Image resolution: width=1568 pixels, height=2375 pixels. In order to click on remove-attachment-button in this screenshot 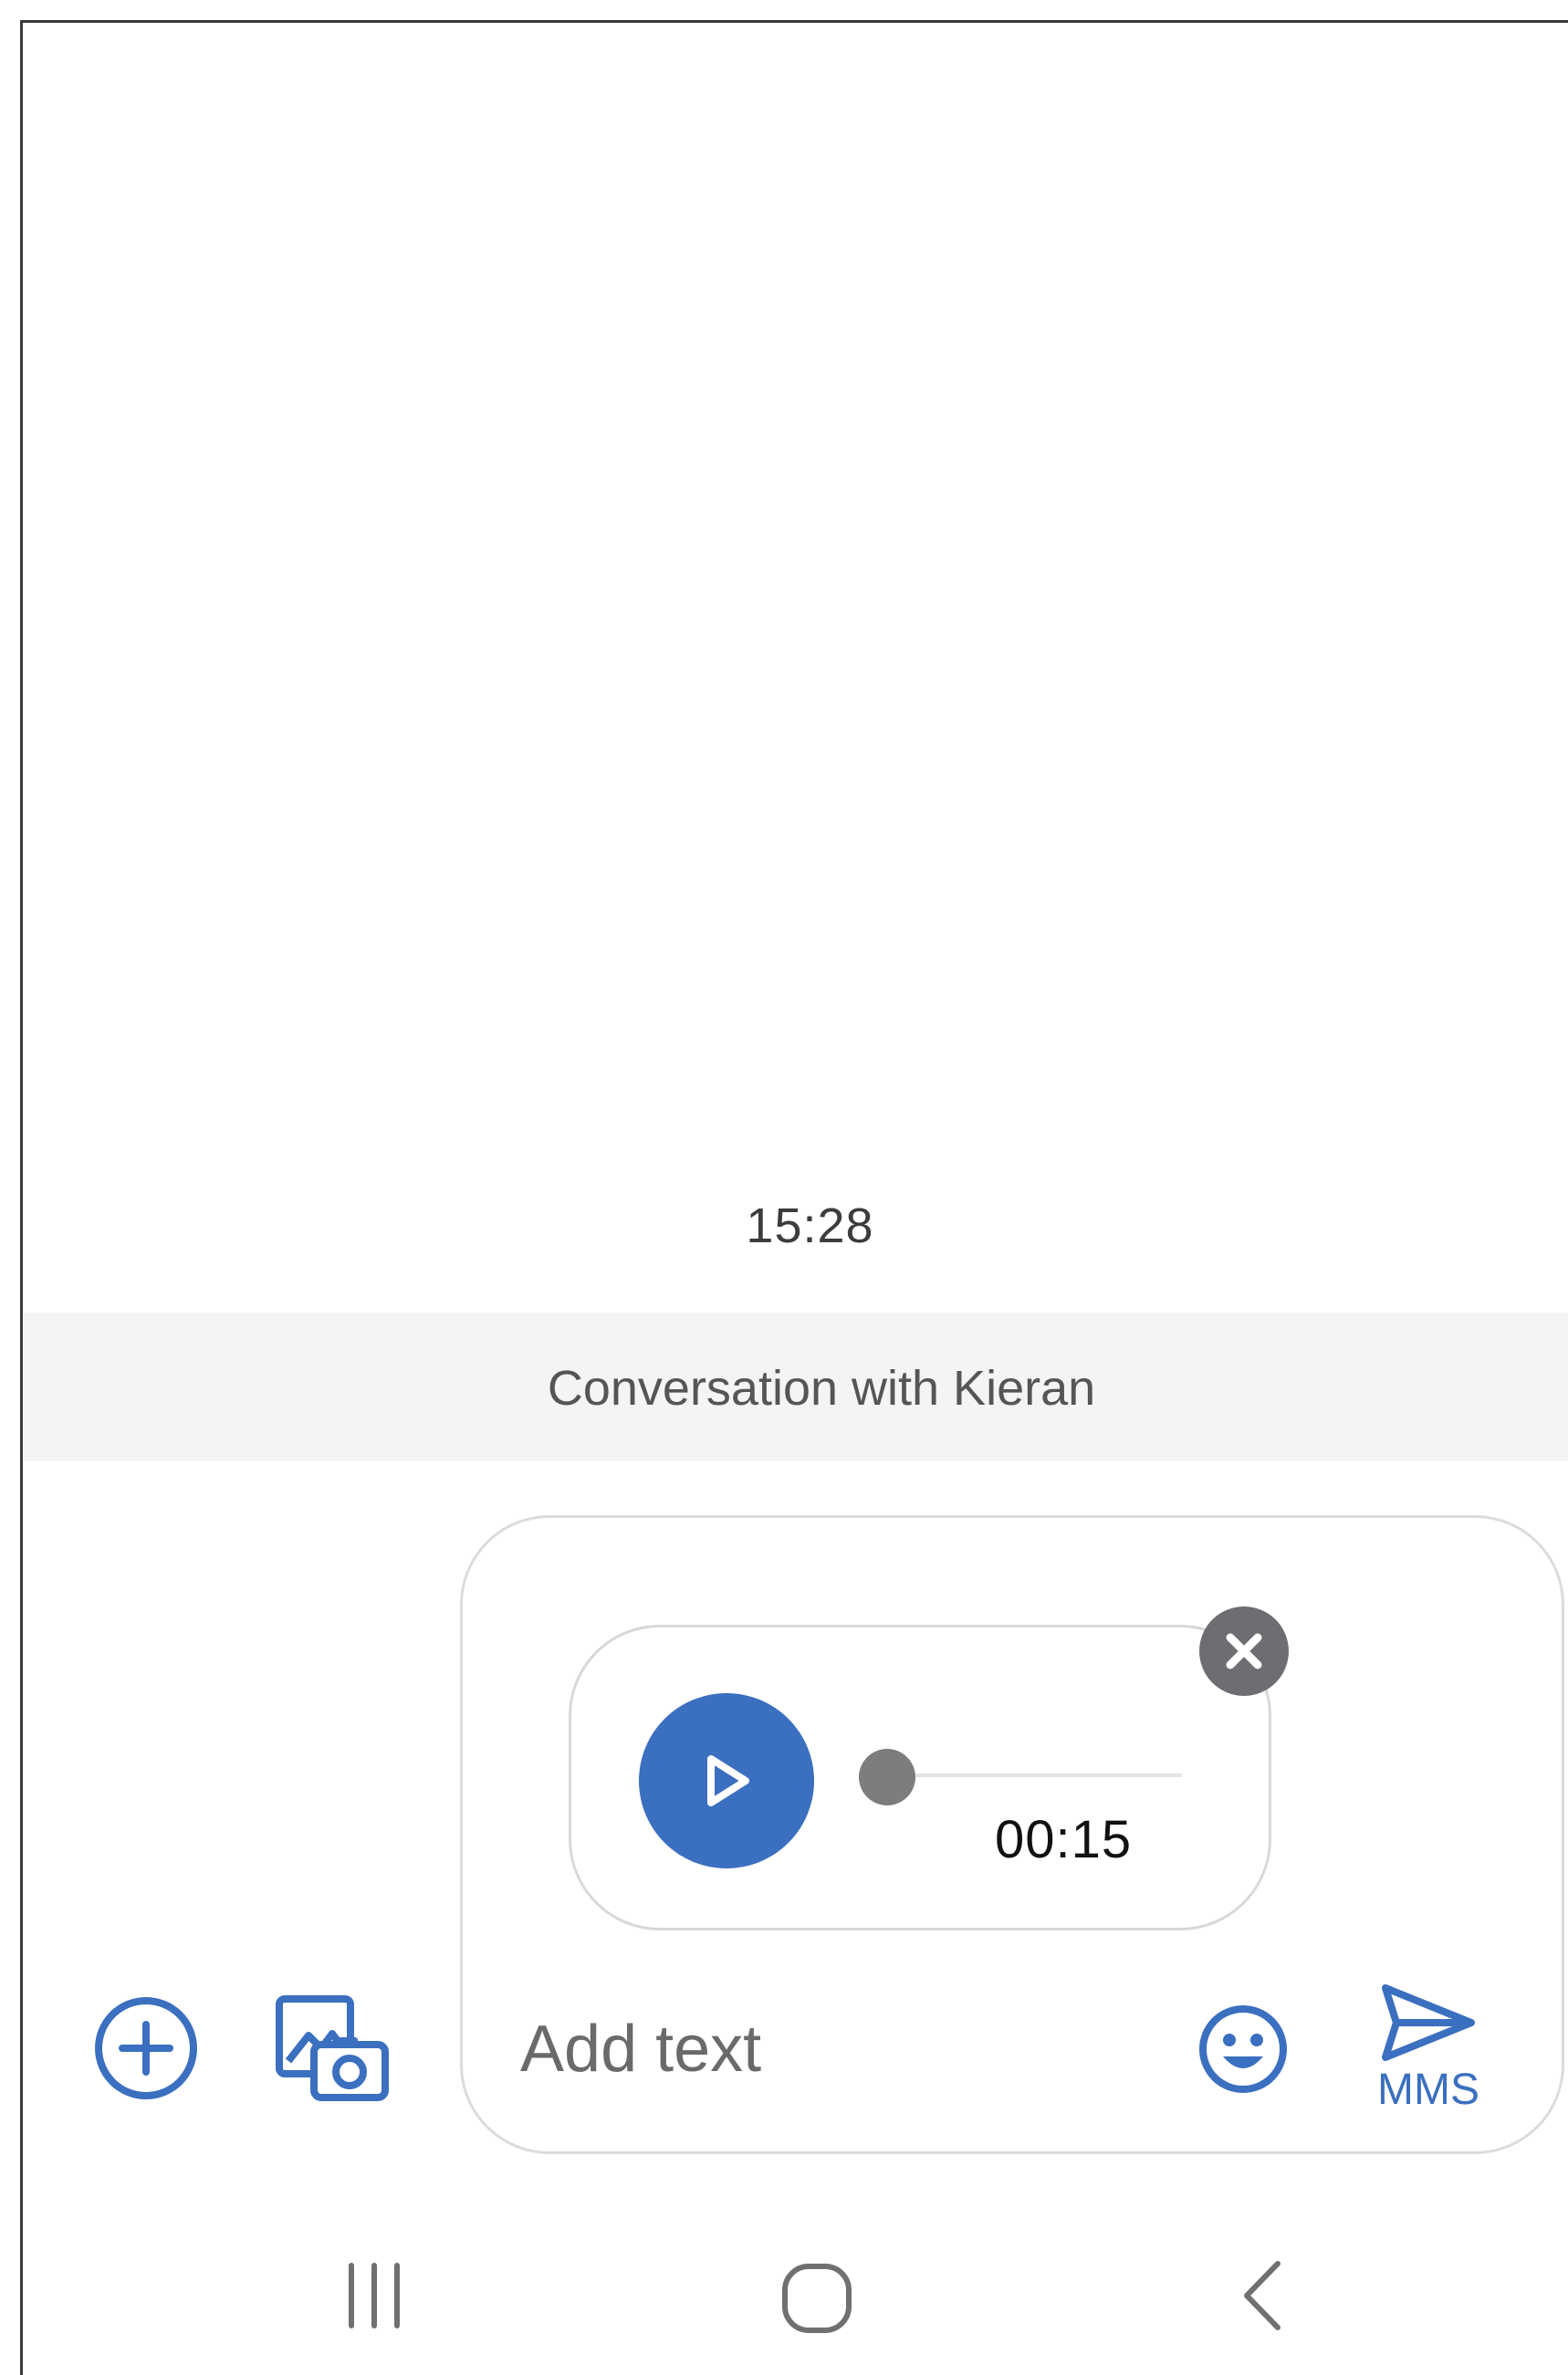, I will do `click(1244, 1651)`.